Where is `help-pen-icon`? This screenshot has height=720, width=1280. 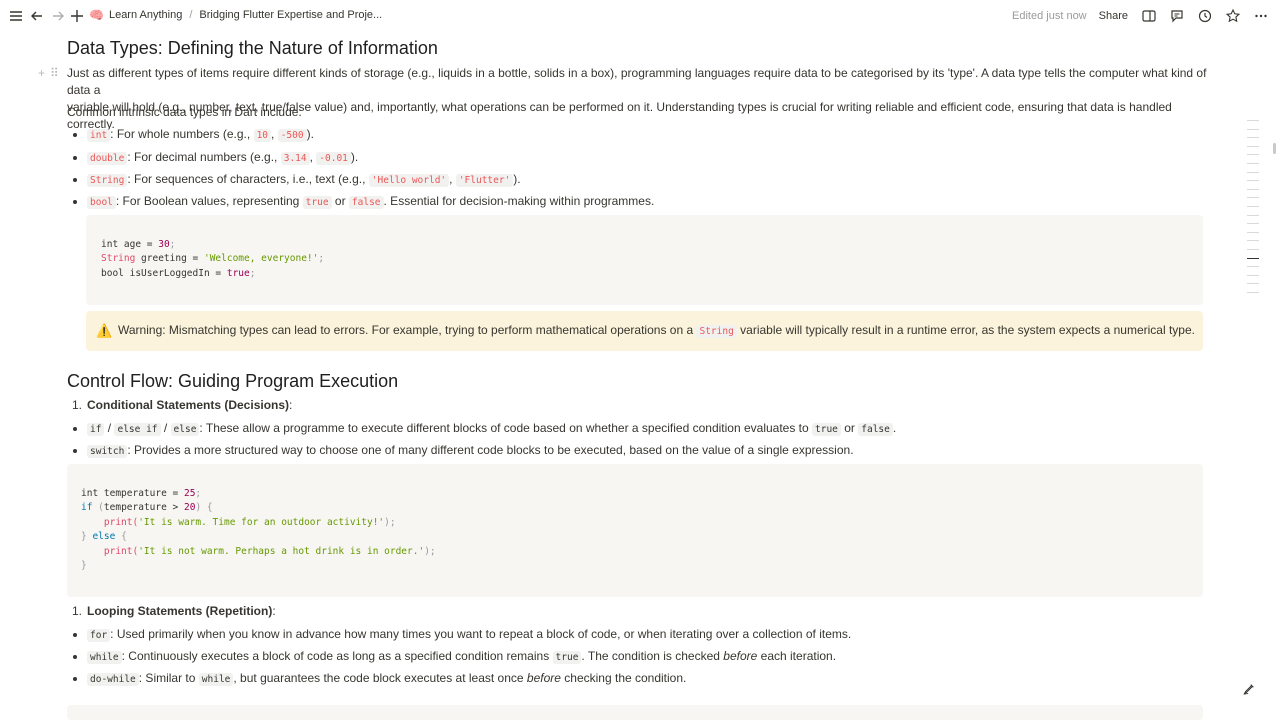
help-pen-icon is located at coordinates (1249, 689).